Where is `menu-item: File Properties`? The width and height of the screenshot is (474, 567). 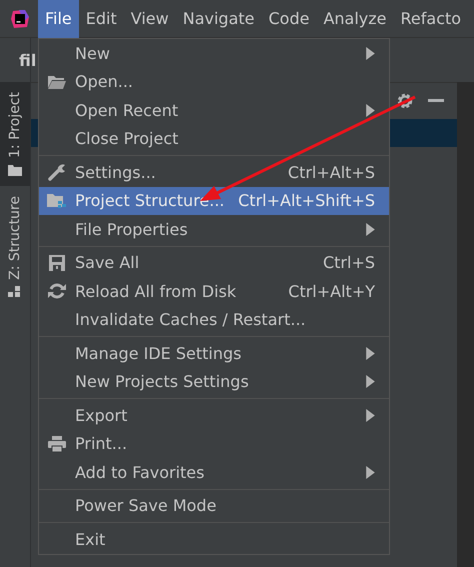
menu-item: File Properties is located at coordinates (214, 229).